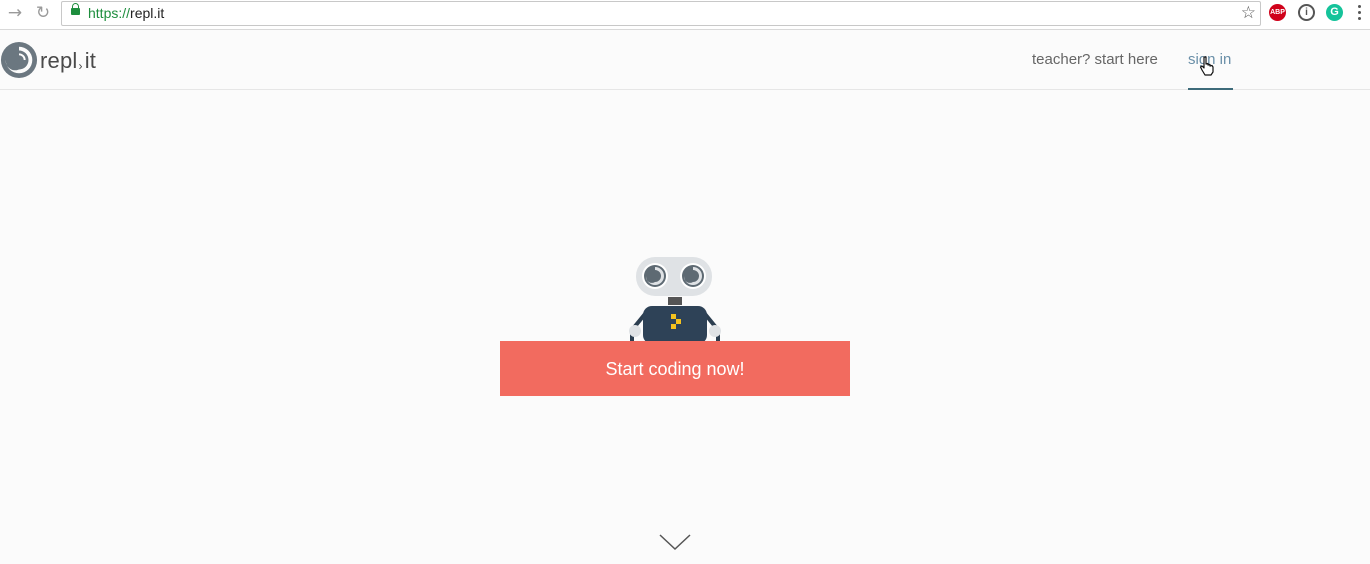 Image resolution: width=1370 pixels, height=564 pixels. What do you see at coordinates (90, 60) in the screenshot?
I see `logo-text-right: it` at bounding box center [90, 60].